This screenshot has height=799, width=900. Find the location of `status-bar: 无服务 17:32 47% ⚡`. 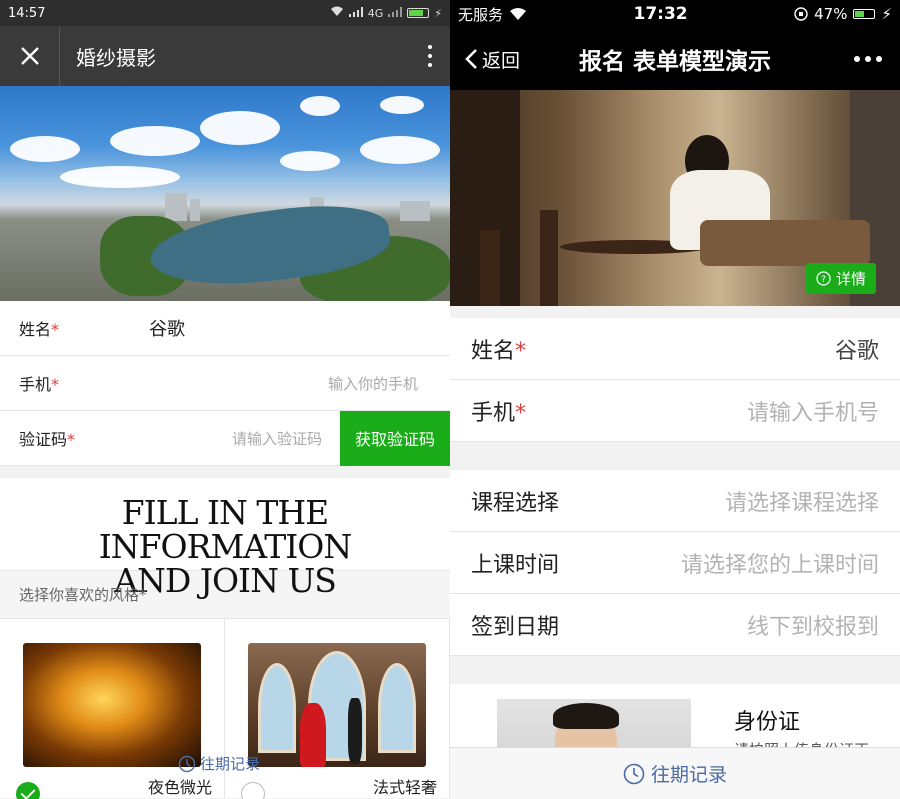

status-bar: 无服务 17:32 47% ⚡ is located at coordinates (675, 14).